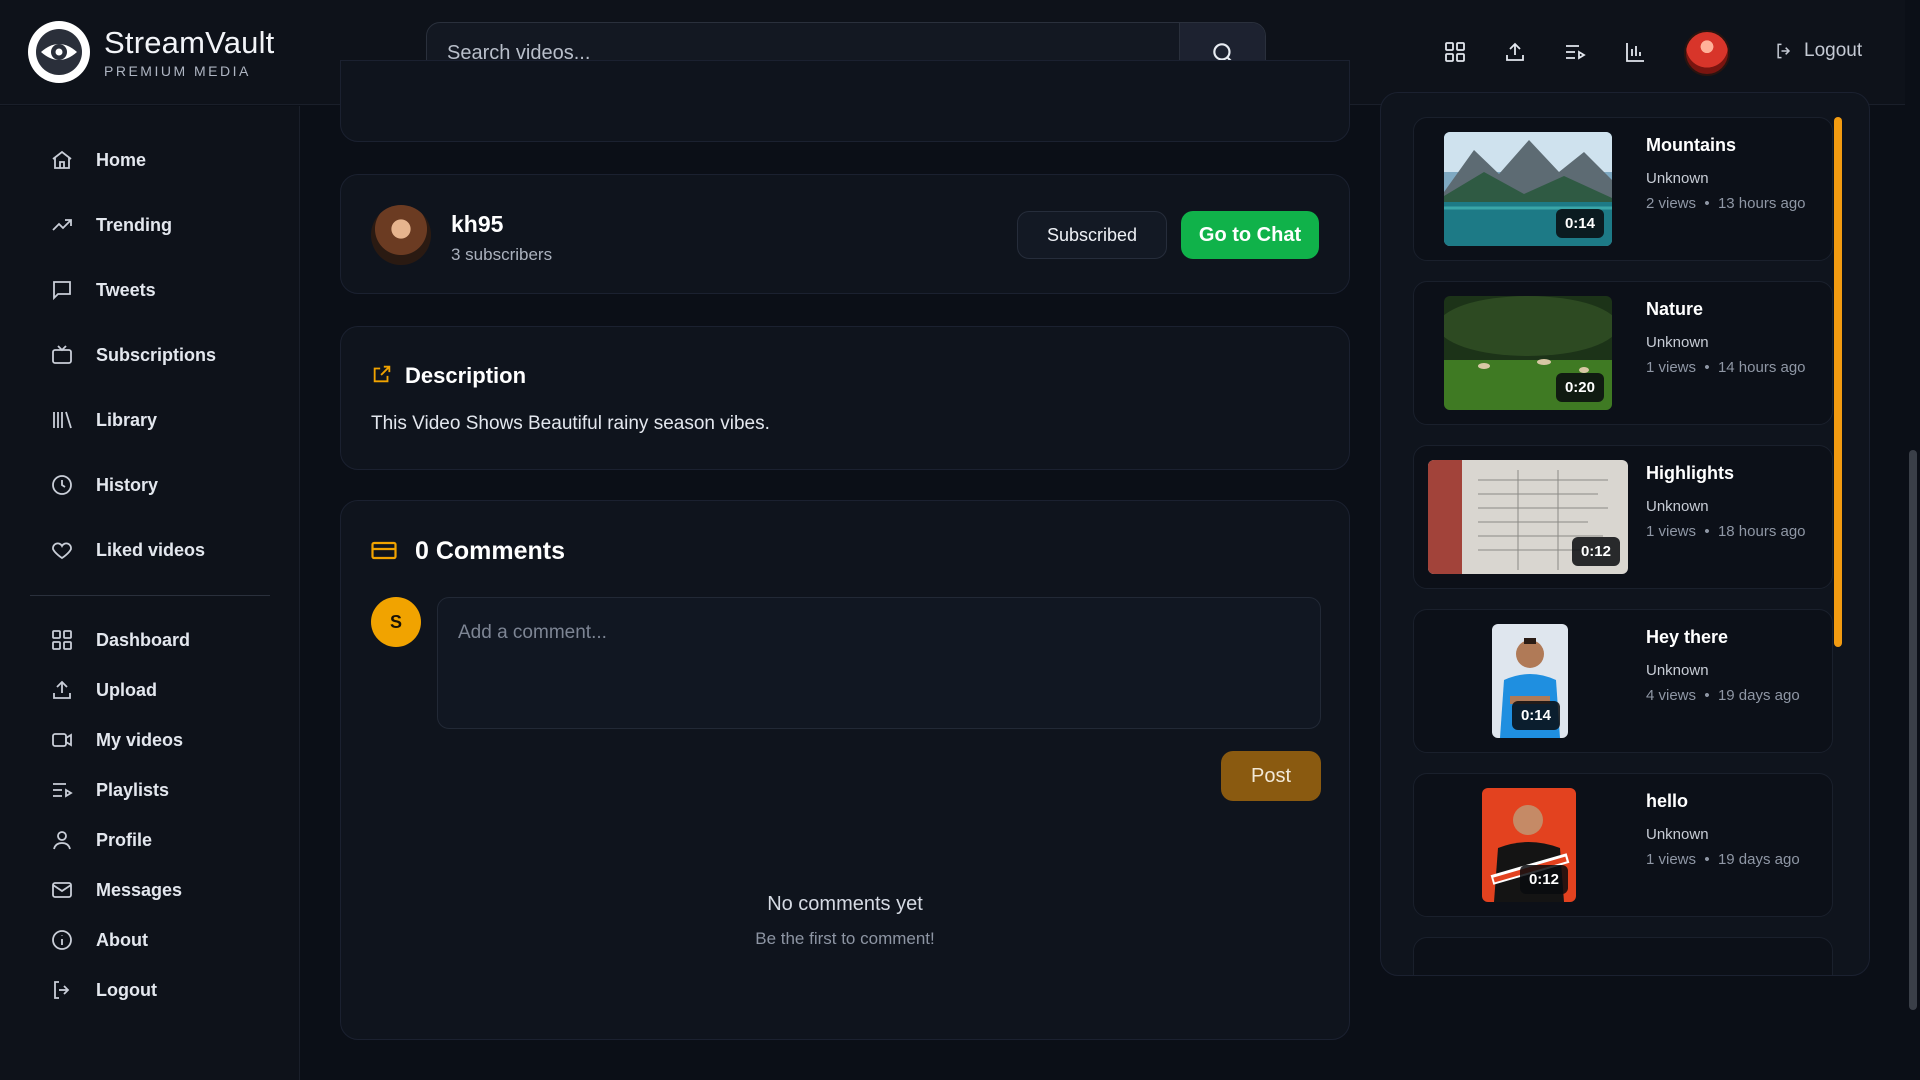  I want to click on sidebar-item-upload: Upload, so click(102, 690).